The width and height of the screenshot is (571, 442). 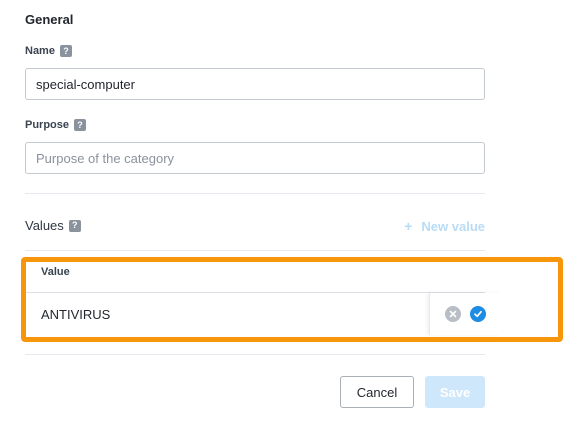 I want to click on name-input-value: special-computer, so click(x=85, y=84).